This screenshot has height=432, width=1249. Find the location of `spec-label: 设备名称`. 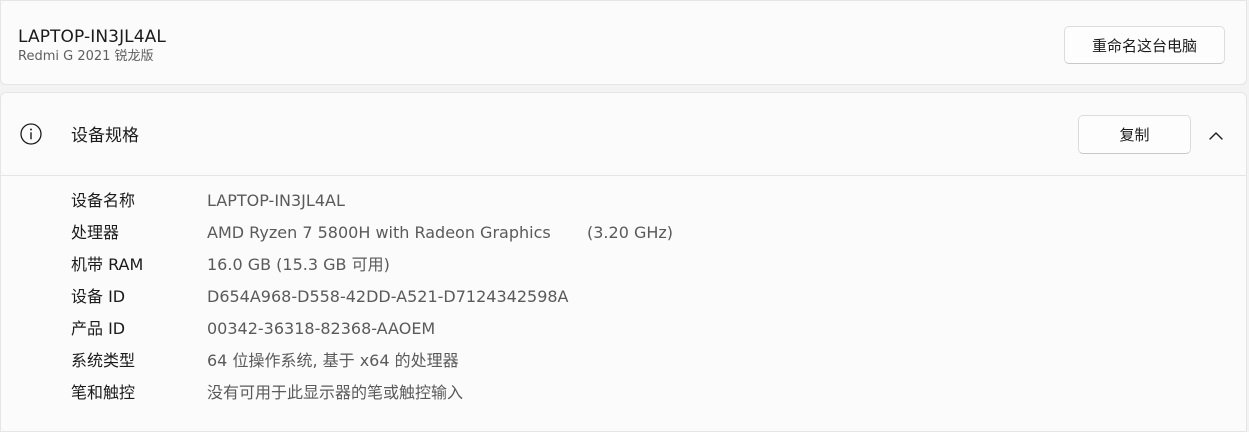

spec-label: 设备名称 is located at coordinates (103, 200).